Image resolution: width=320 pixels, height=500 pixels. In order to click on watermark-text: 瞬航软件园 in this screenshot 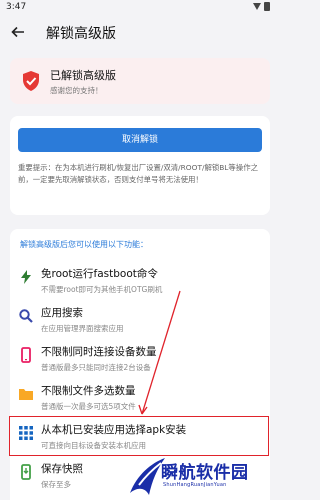, I will do `click(205, 473)`.